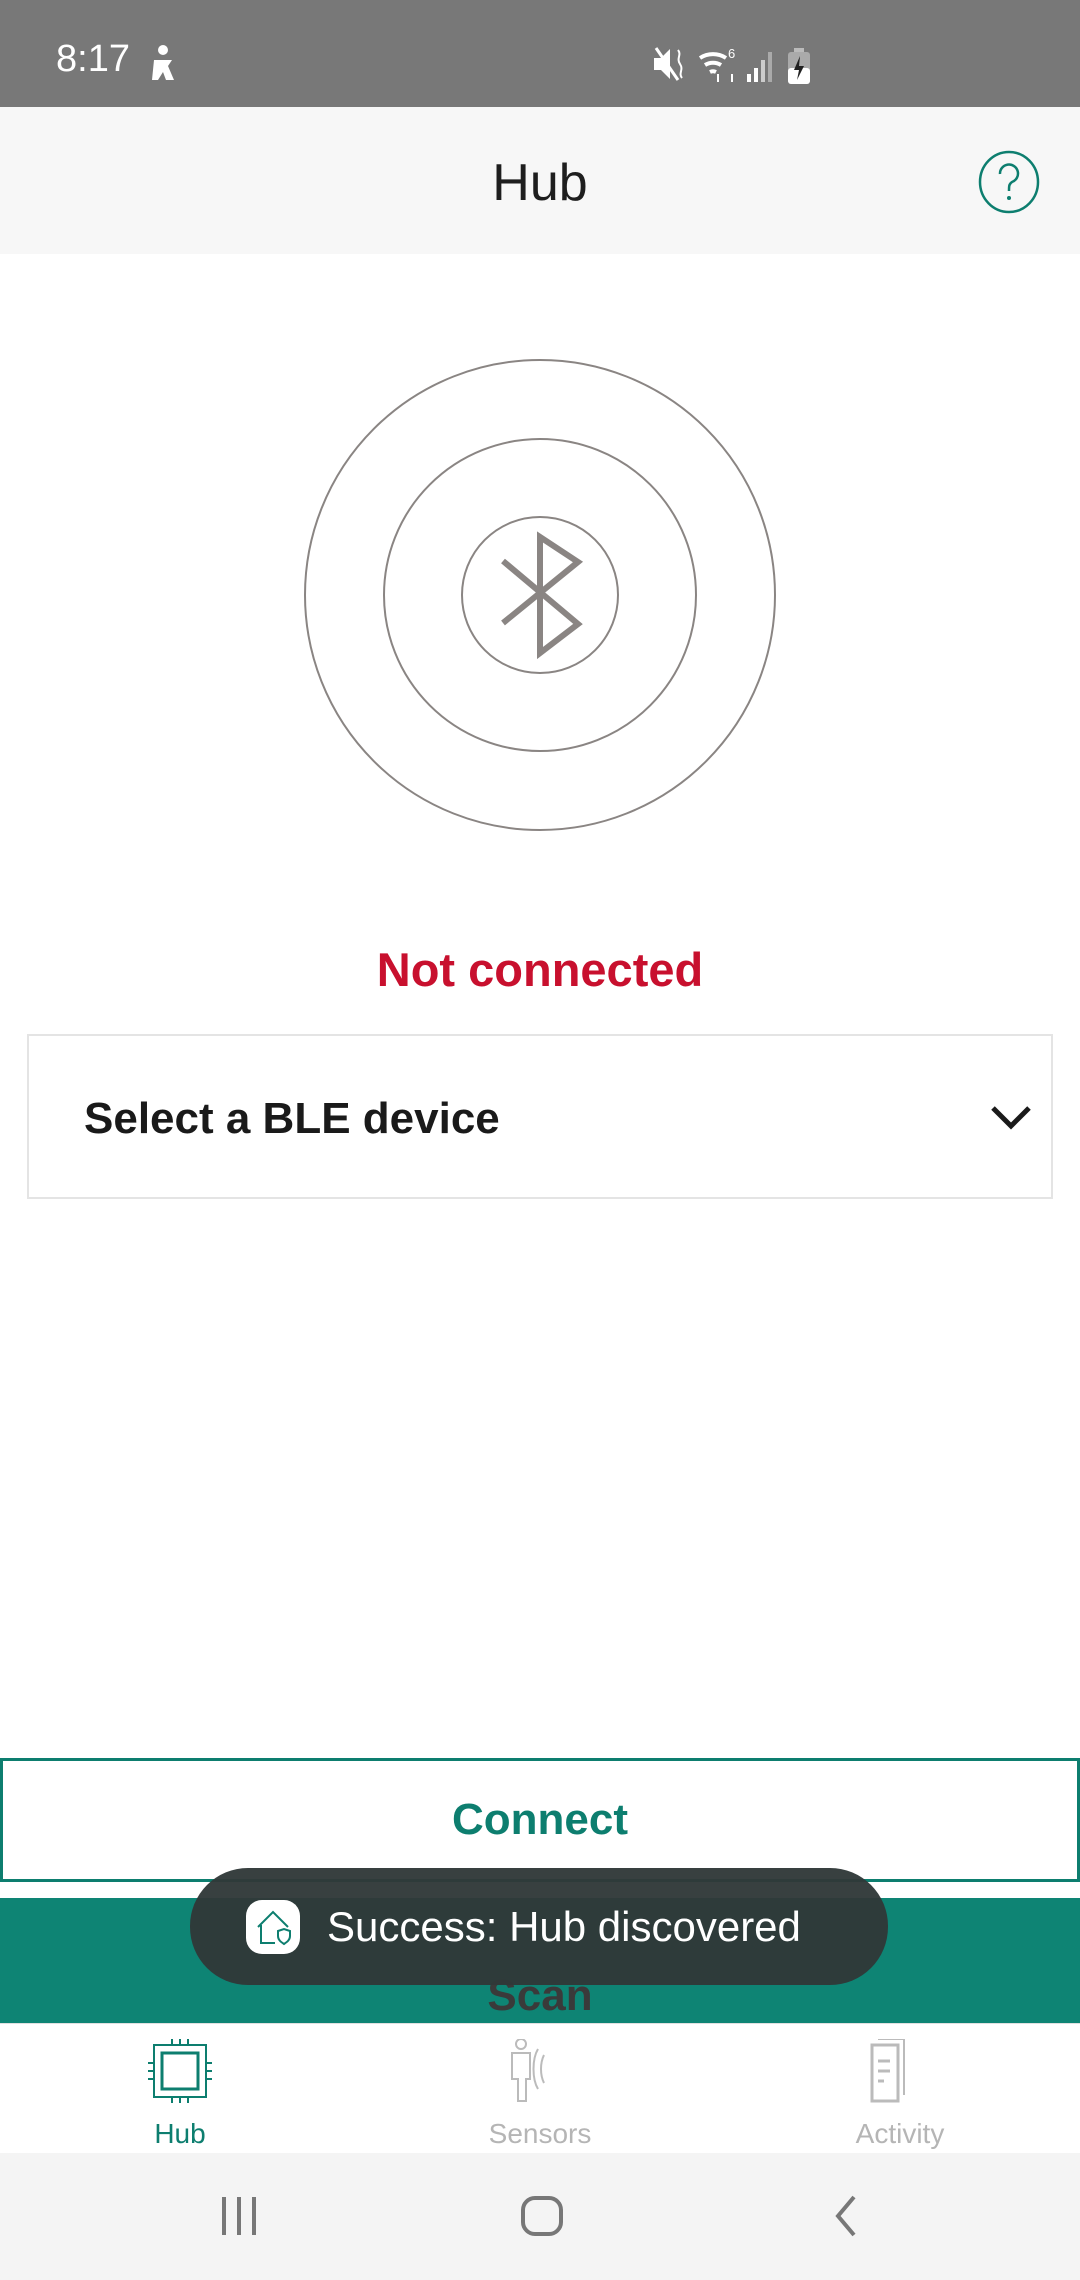 This screenshot has height=2280, width=1080. Describe the element at coordinates (845, 2216) in the screenshot. I see `back-icon` at that location.